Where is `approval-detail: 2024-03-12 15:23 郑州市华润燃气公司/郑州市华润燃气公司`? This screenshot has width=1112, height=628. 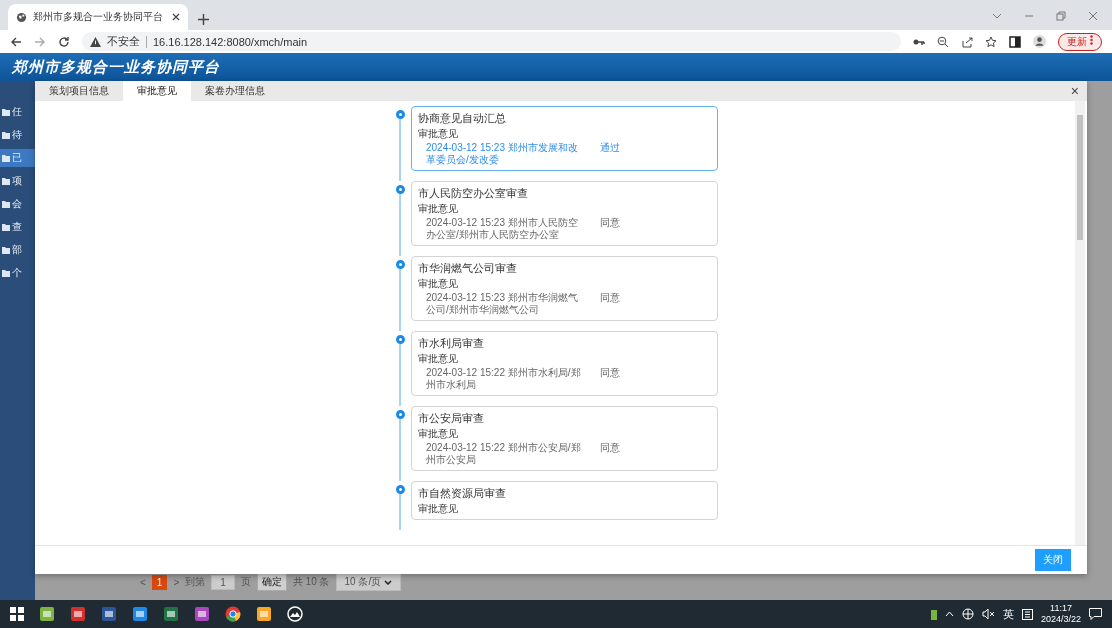
approval-detail: 2024-03-12 15:23 郑州市华润燃气公司/郑州市华润燃气公司 is located at coordinates (502, 304).